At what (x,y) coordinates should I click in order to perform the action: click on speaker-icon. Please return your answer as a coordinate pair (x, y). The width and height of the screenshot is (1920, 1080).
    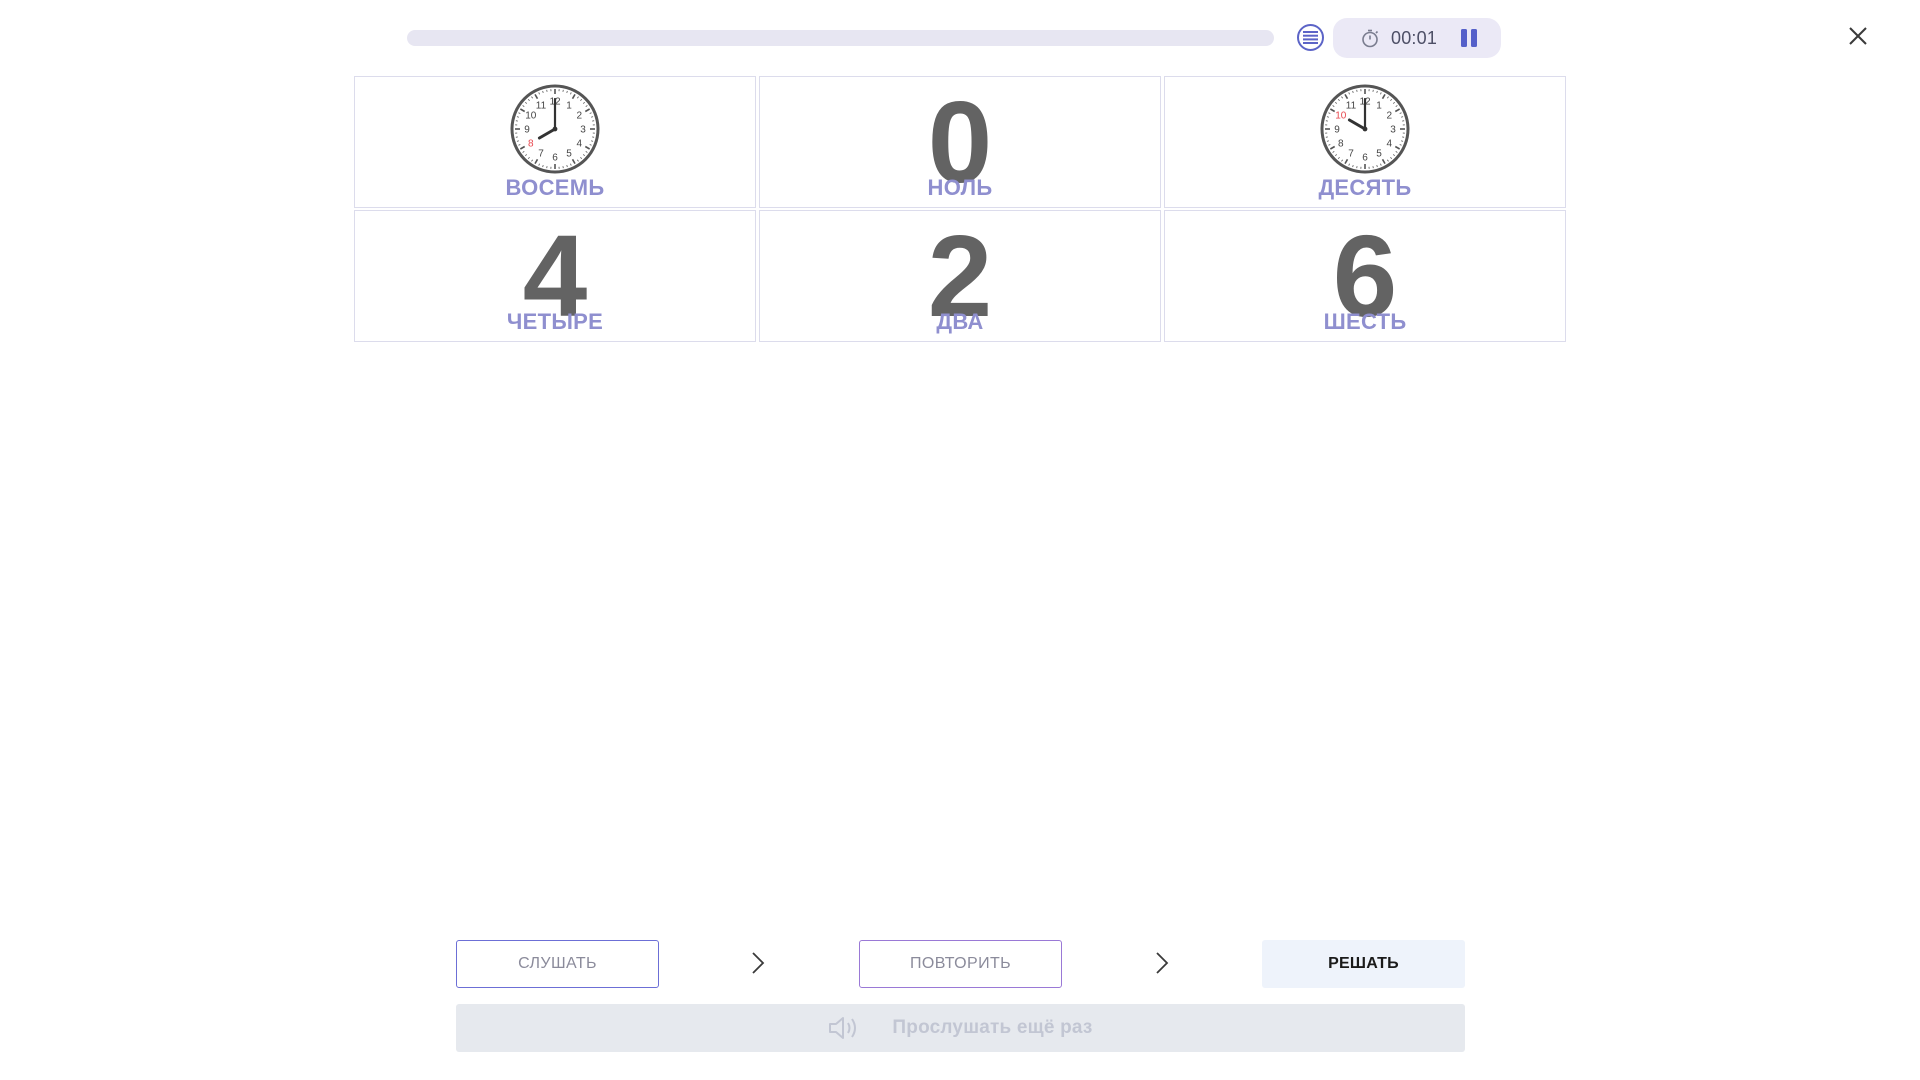
    Looking at the image, I should click on (843, 1028).